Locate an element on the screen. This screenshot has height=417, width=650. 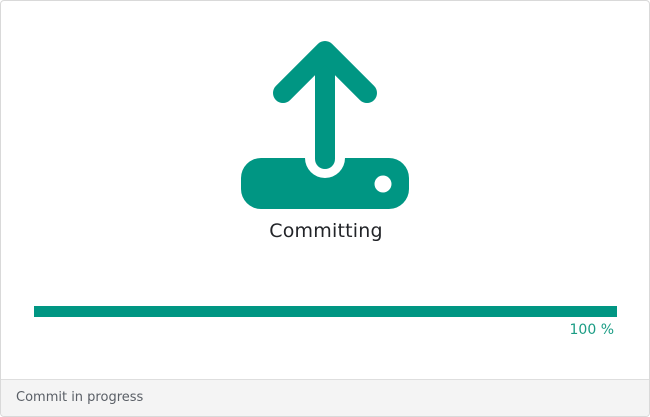
status-title: Committing is located at coordinates (326, 231).